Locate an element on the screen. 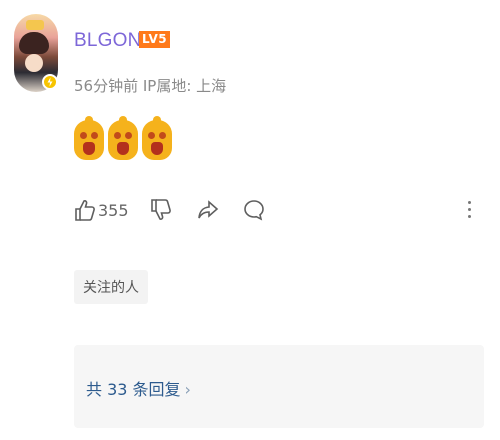  share-button is located at coordinates (208, 210).